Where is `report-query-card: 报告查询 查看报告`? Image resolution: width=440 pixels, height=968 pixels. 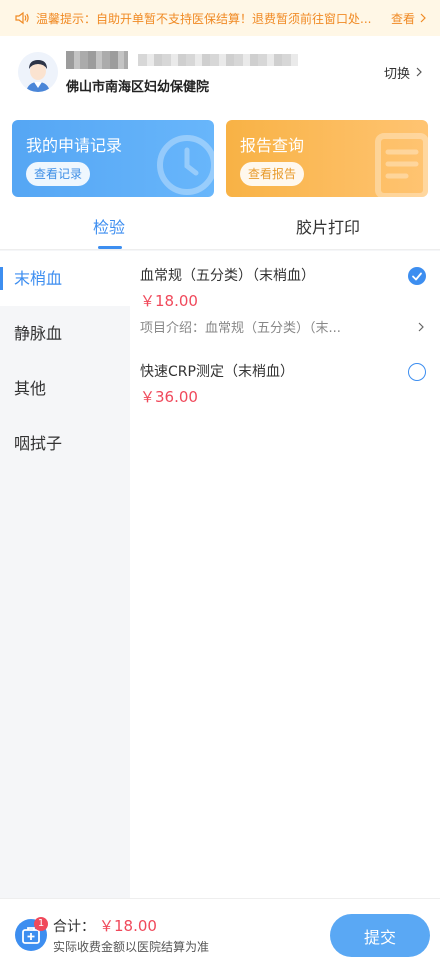
report-query-card: 报告查询 查看报告 is located at coordinates (327, 158).